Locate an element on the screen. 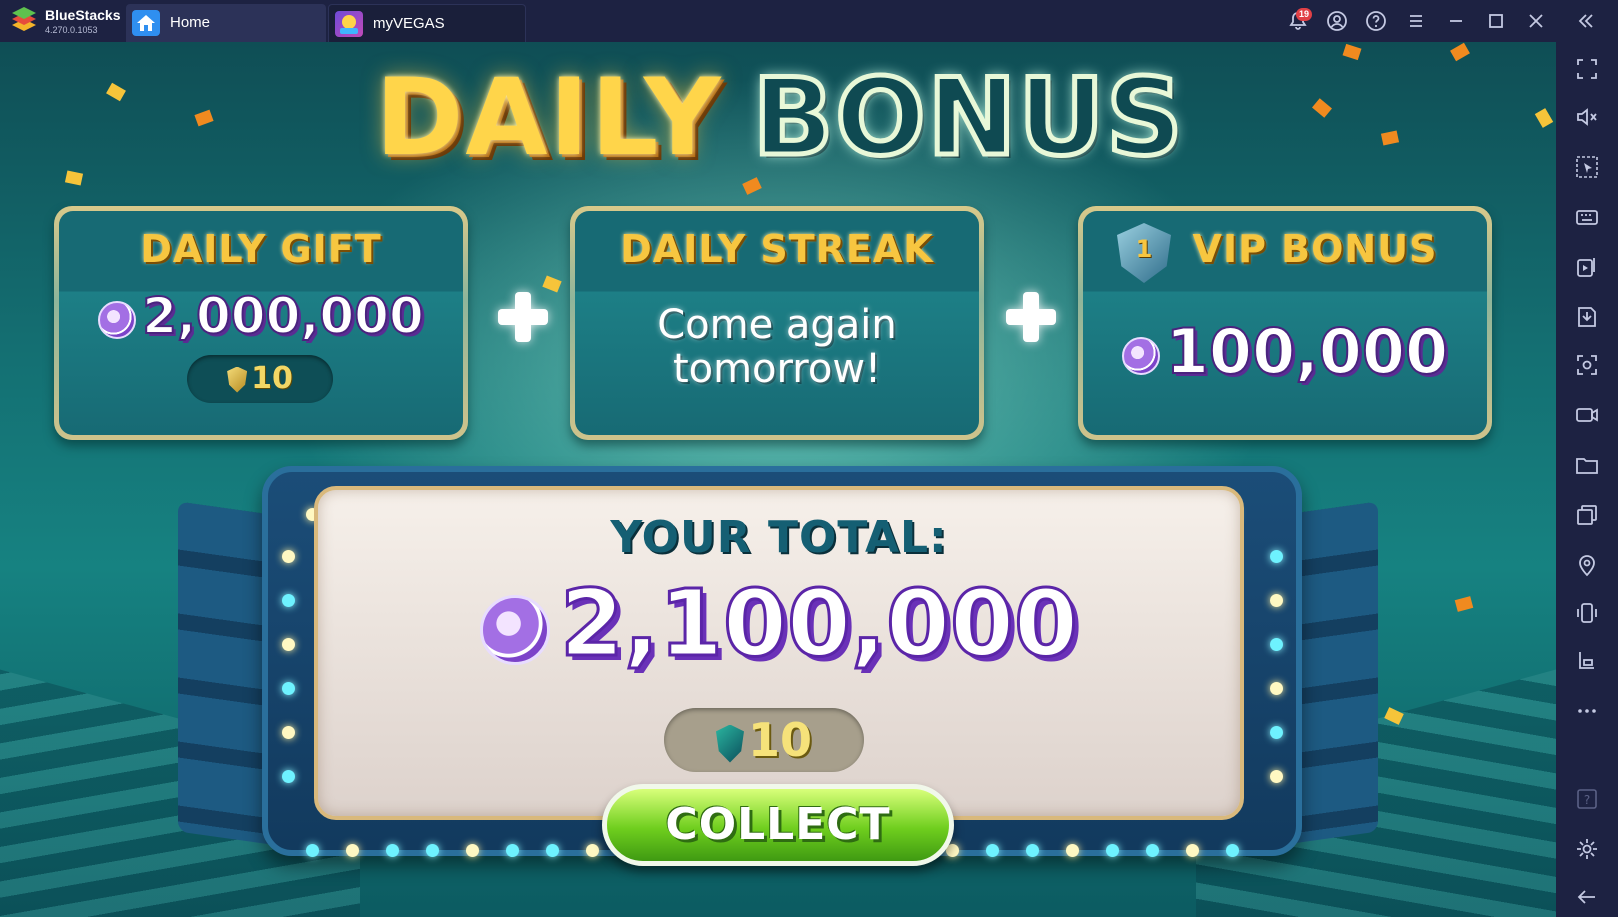 The width and height of the screenshot is (1618, 917). app-version: 4.270.0.1053 is located at coordinates (71, 30).